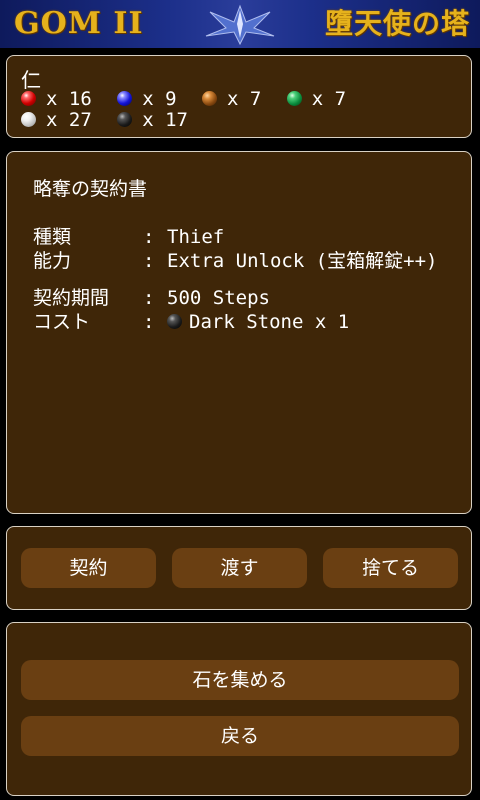  I want to click on contract-button: 契約, so click(88, 568).